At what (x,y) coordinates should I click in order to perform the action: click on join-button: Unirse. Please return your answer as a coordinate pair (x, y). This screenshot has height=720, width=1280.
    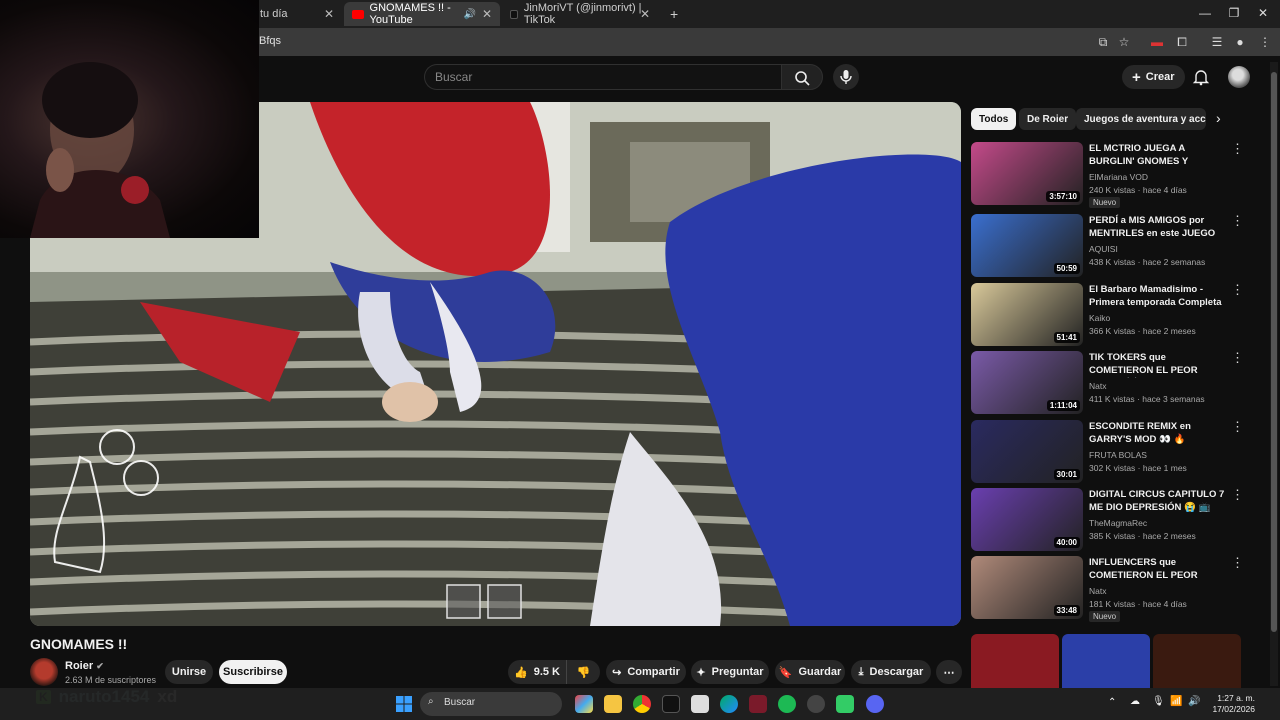
    Looking at the image, I should click on (189, 672).